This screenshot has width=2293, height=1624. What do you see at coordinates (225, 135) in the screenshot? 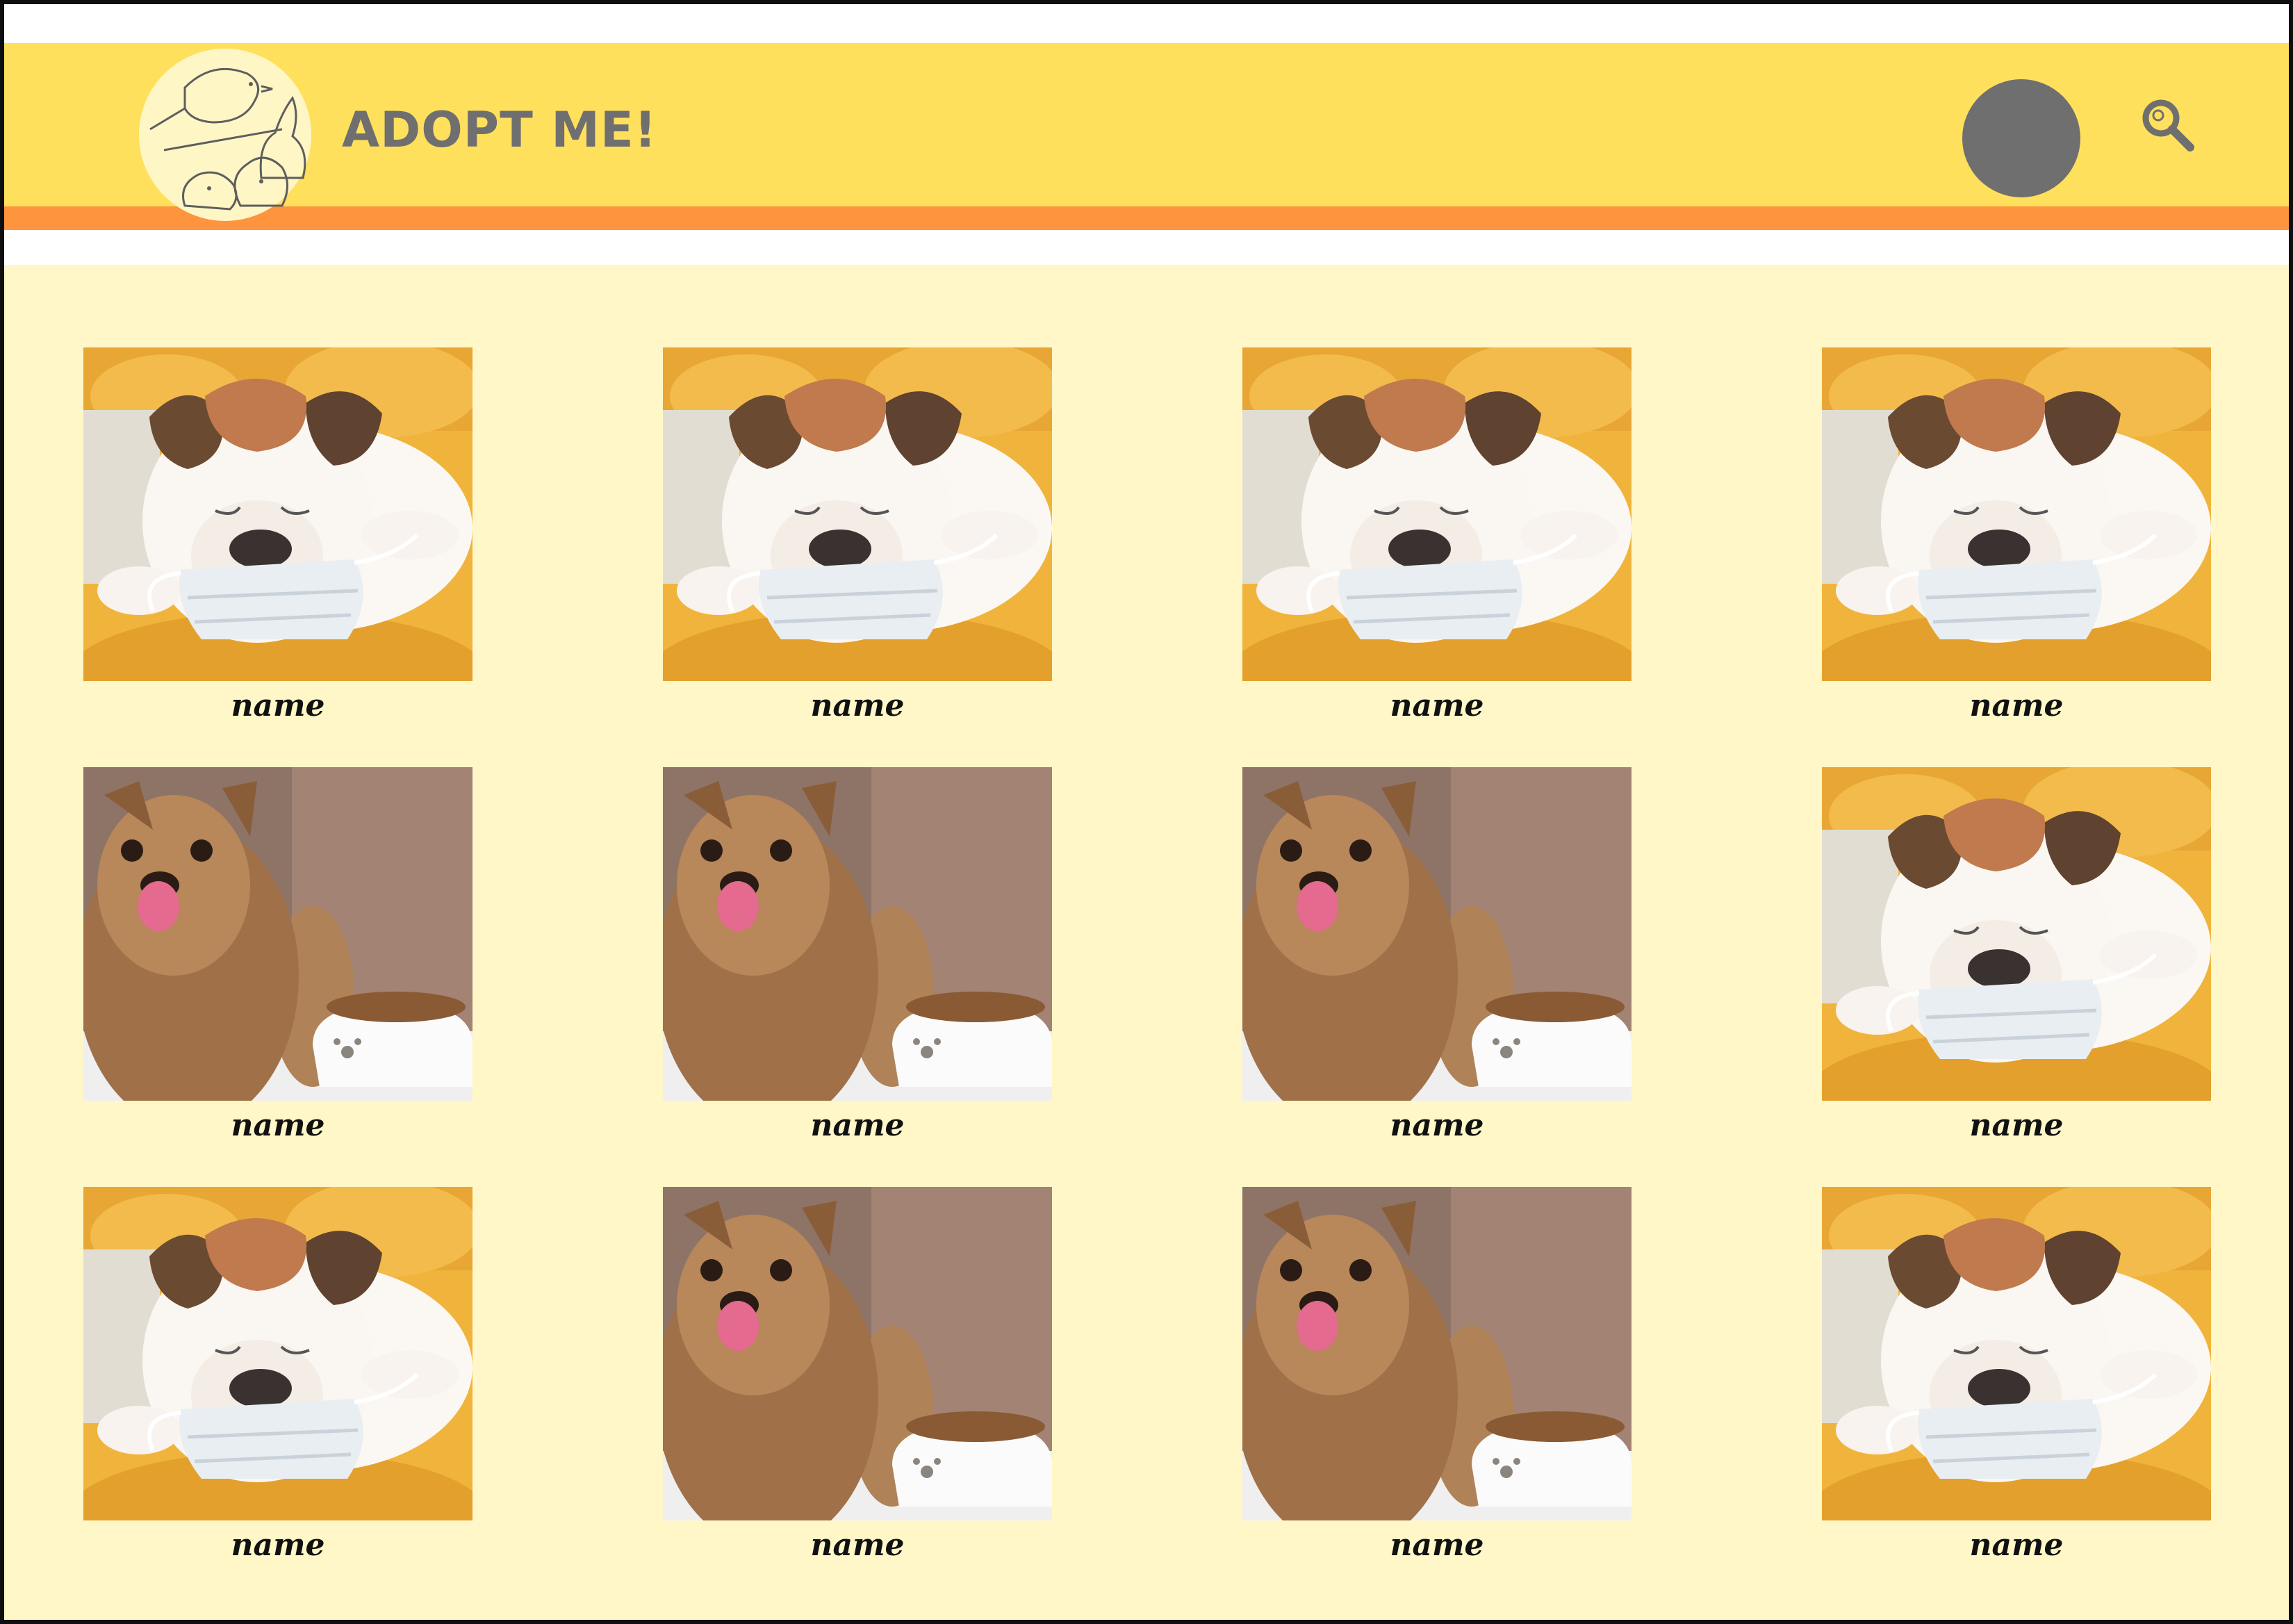
I see `pets-logo-icon` at bounding box center [225, 135].